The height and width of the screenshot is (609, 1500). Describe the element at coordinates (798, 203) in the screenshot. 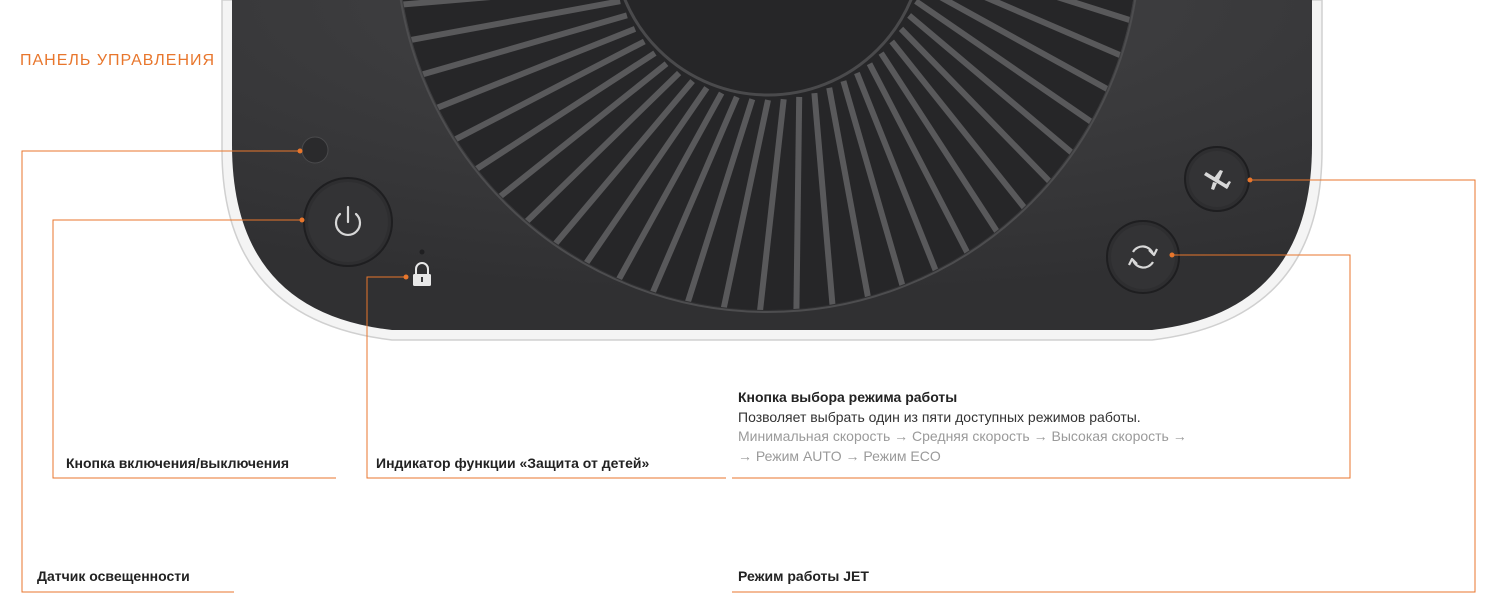

I see `fan-blade` at that location.